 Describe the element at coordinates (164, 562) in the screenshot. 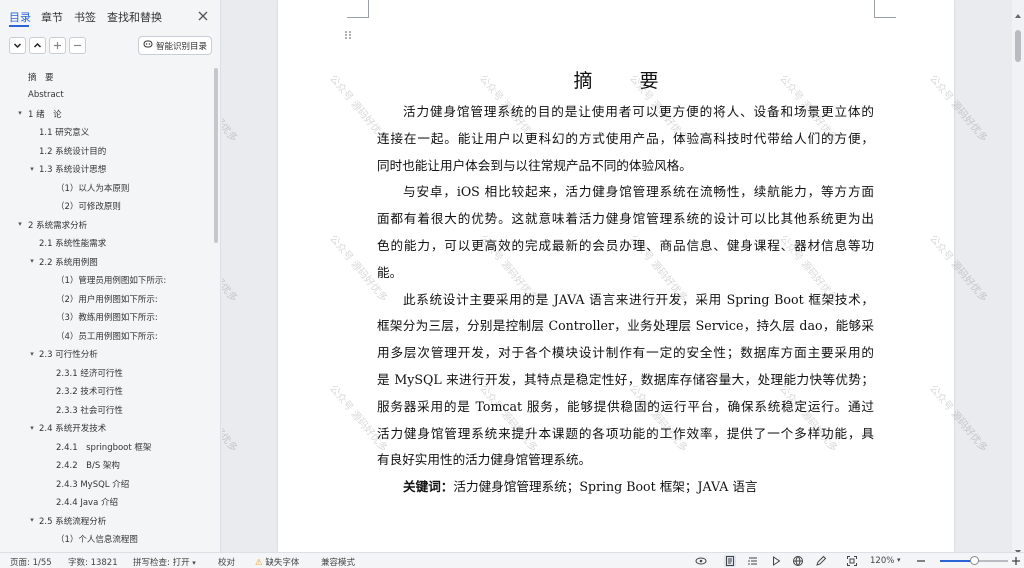

I see `spellcheck-toggle: 拼写检查: 打开 ▾` at that location.